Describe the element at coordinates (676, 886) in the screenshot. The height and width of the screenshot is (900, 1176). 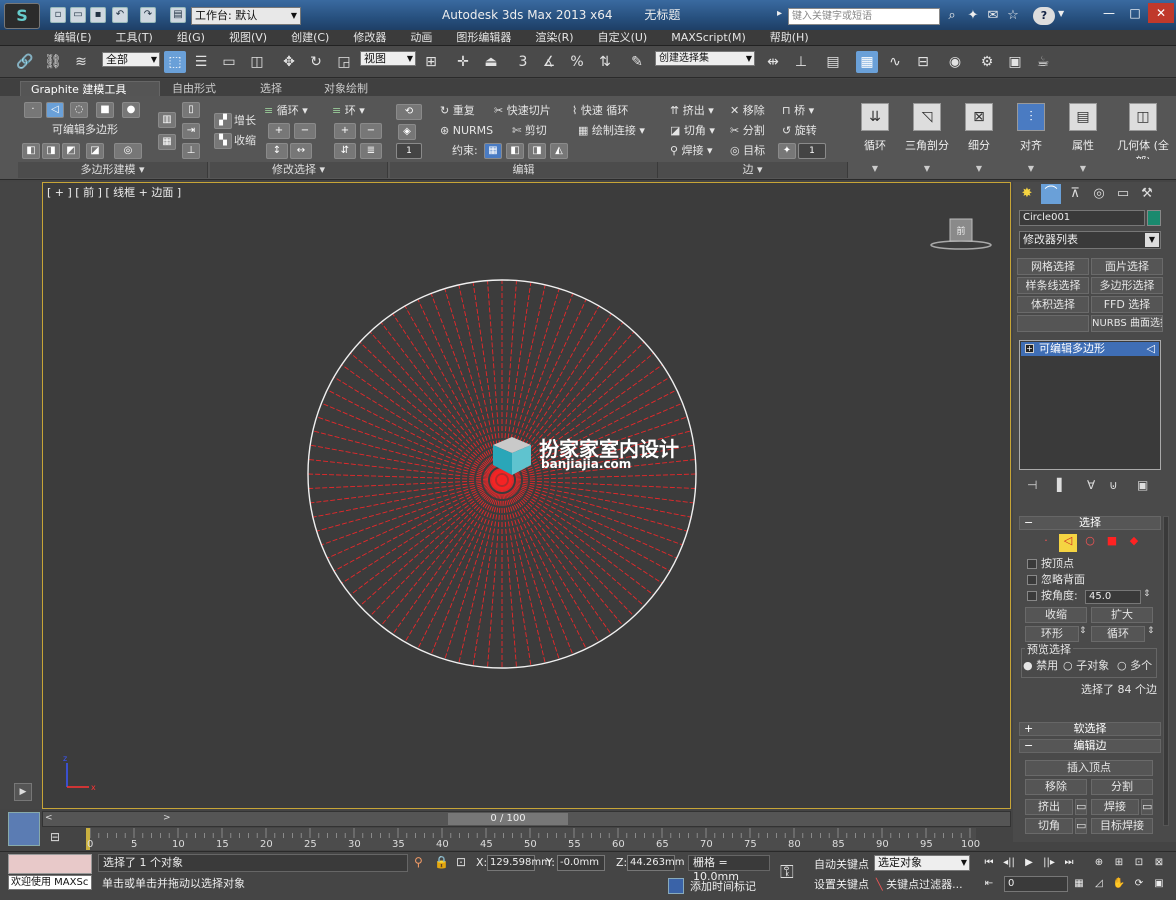
I see `time-tag-icon` at that location.